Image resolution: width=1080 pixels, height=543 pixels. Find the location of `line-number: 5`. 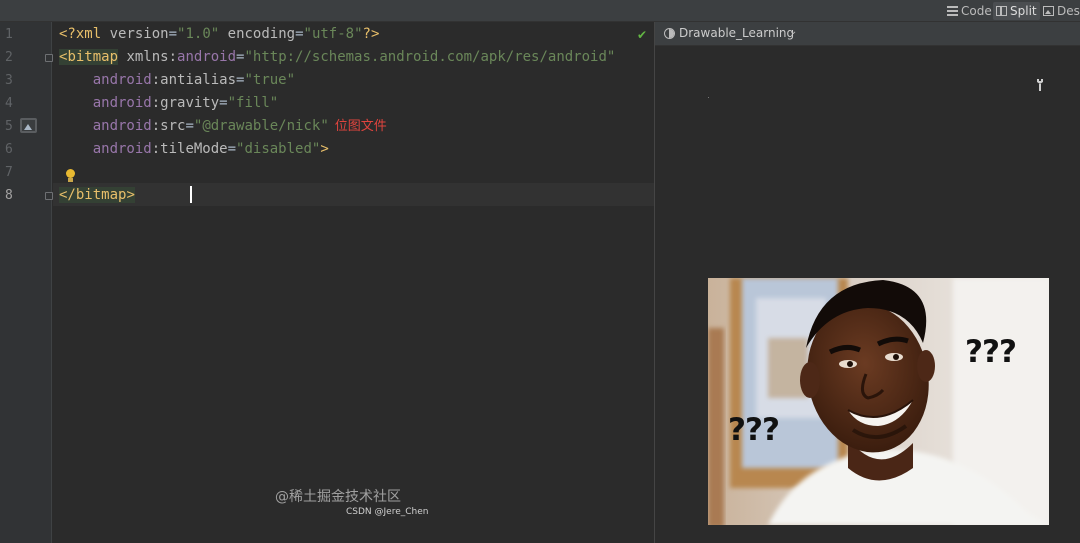

line-number: 5 is located at coordinates (9, 126).